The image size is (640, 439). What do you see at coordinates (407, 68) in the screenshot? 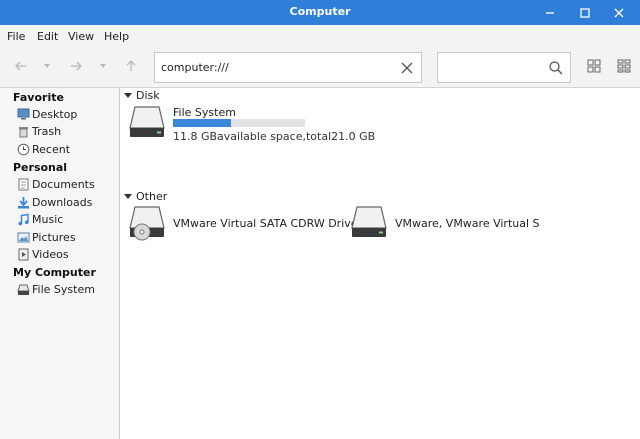
I see `clear-icon` at bounding box center [407, 68].